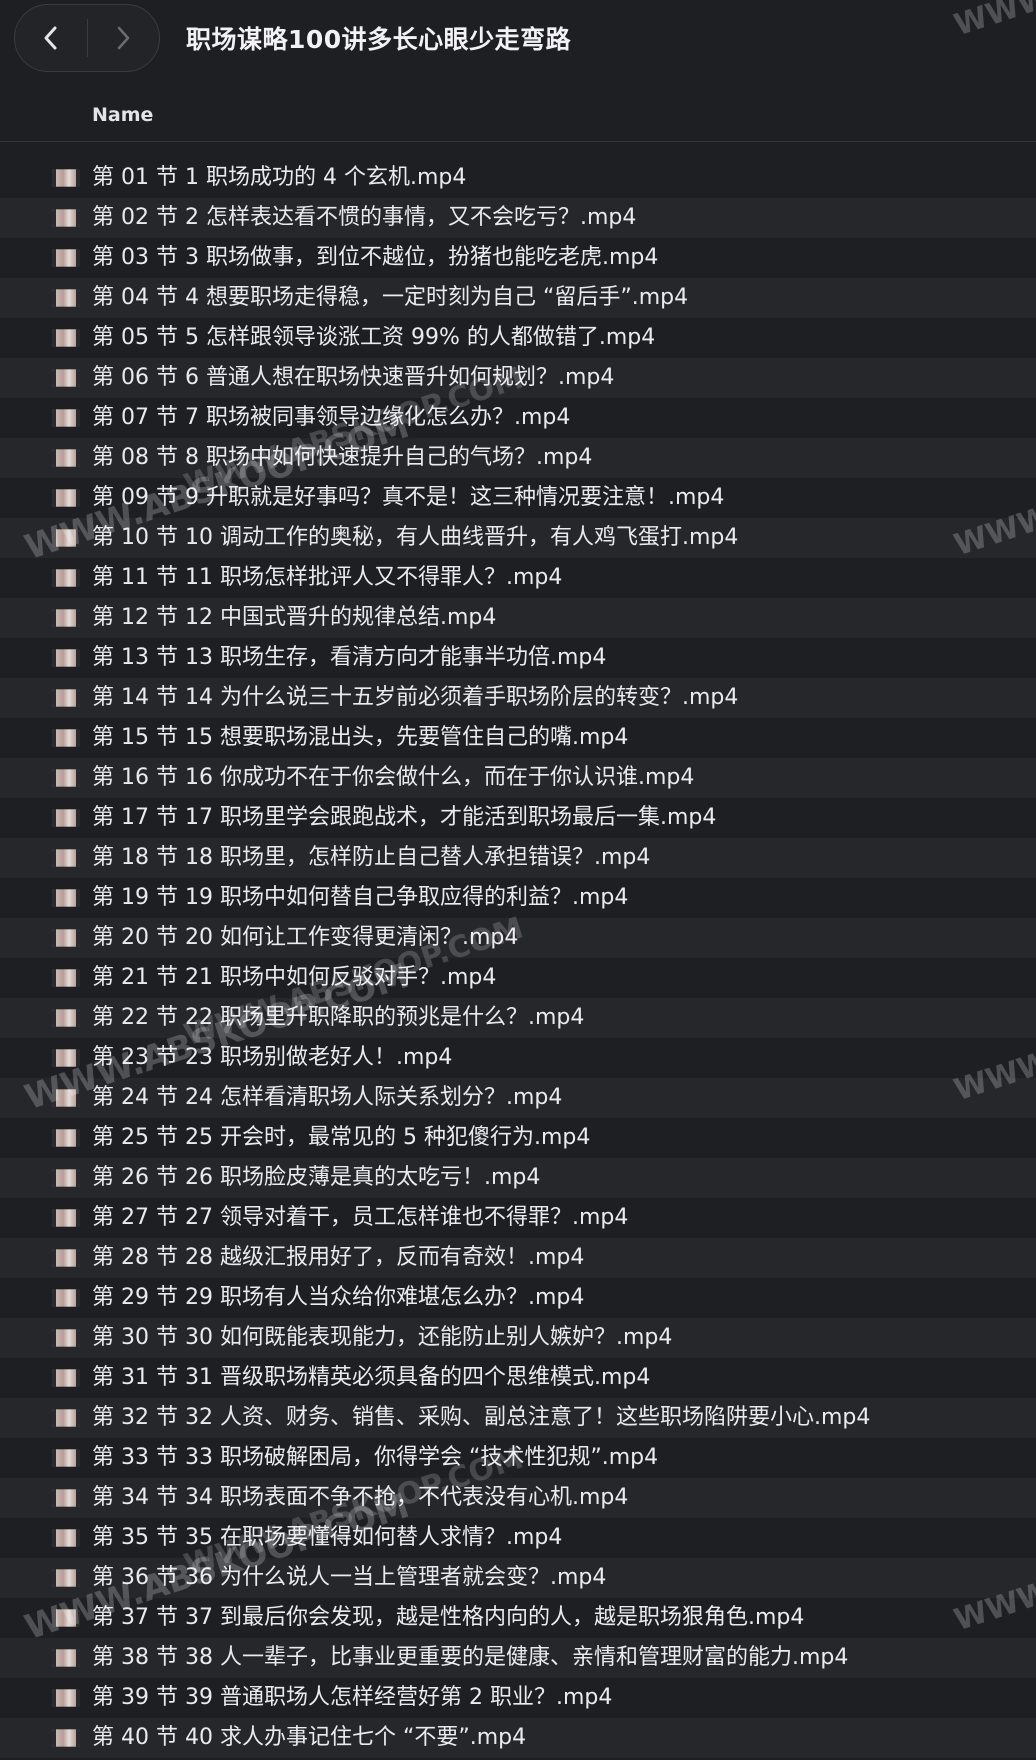  What do you see at coordinates (122, 115) in the screenshot?
I see `name-column-header: Name` at bounding box center [122, 115].